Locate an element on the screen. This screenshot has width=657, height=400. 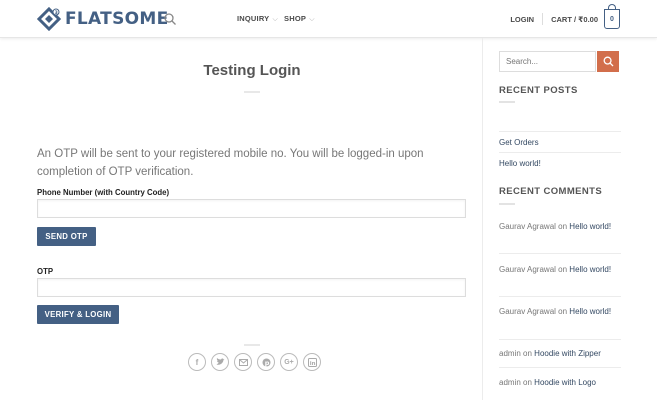
nav-item-shop: SHOP ⌵ is located at coordinates (299, 19).